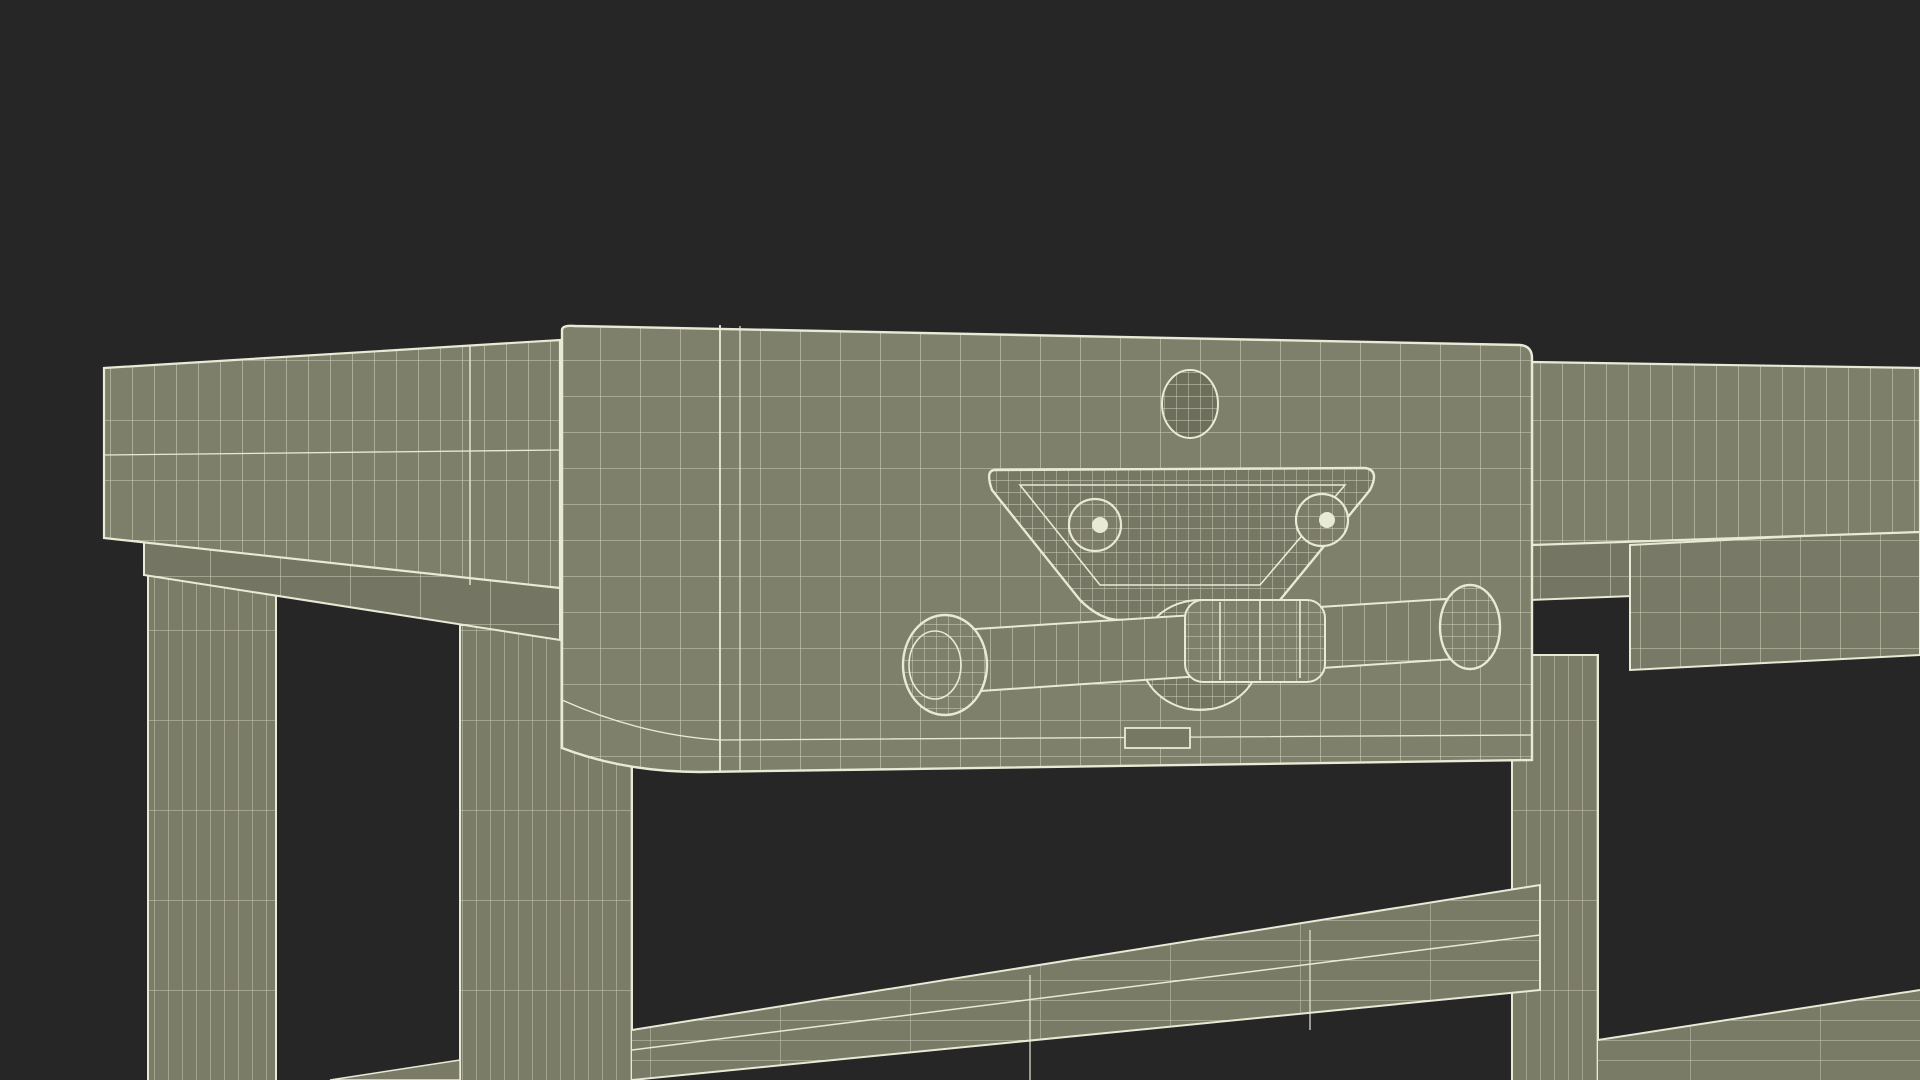 The width and height of the screenshot is (1920, 1080). Describe the element at coordinates (1095, 525) in the screenshot. I see `vise-bolt-left` at that location.